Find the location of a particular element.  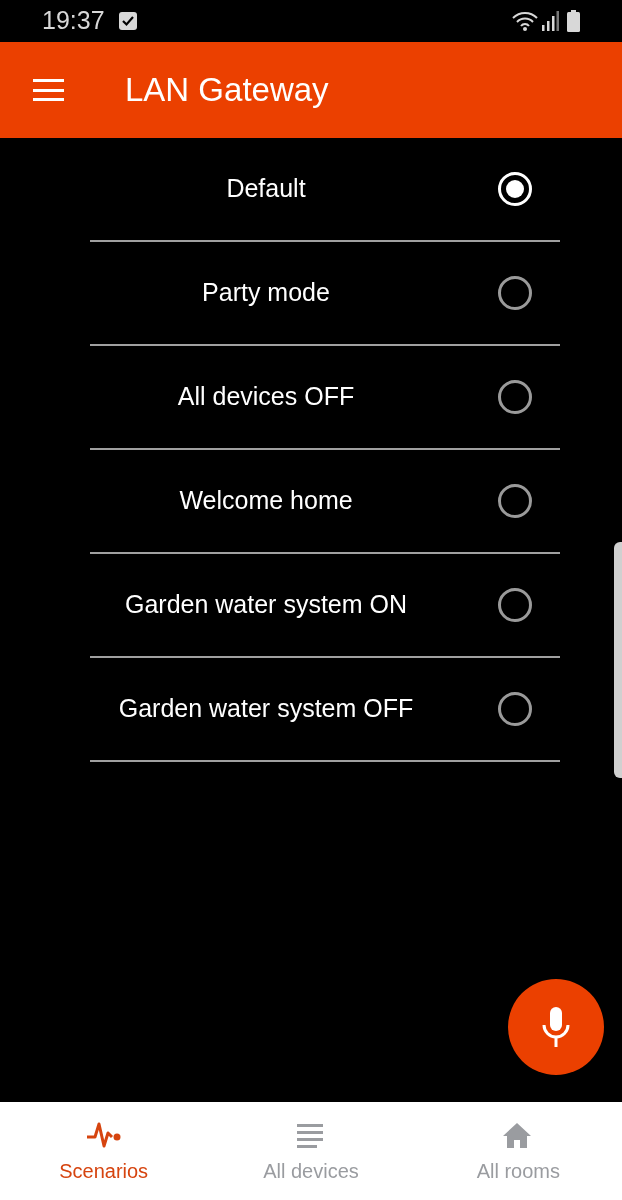

status-time: 19:37 is located at coordinates (73, 21).